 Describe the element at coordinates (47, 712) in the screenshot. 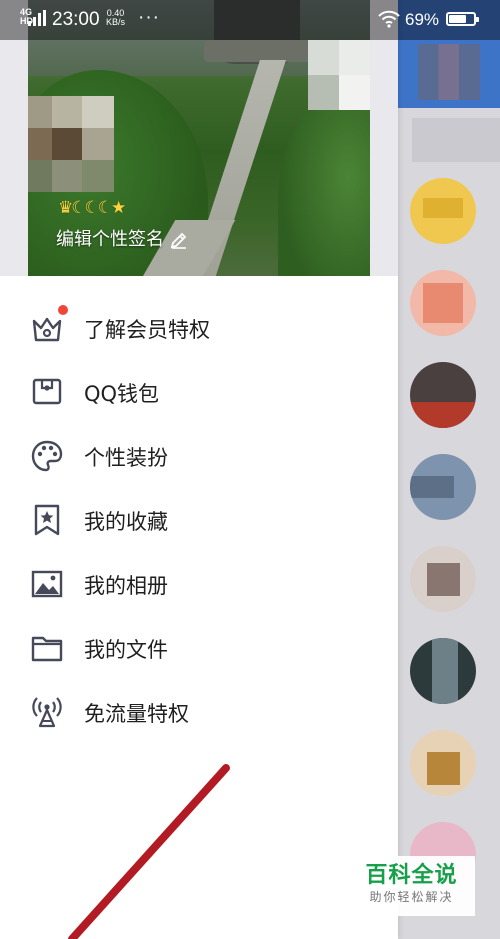

I see `broadcast-antenna-icon` at that location.